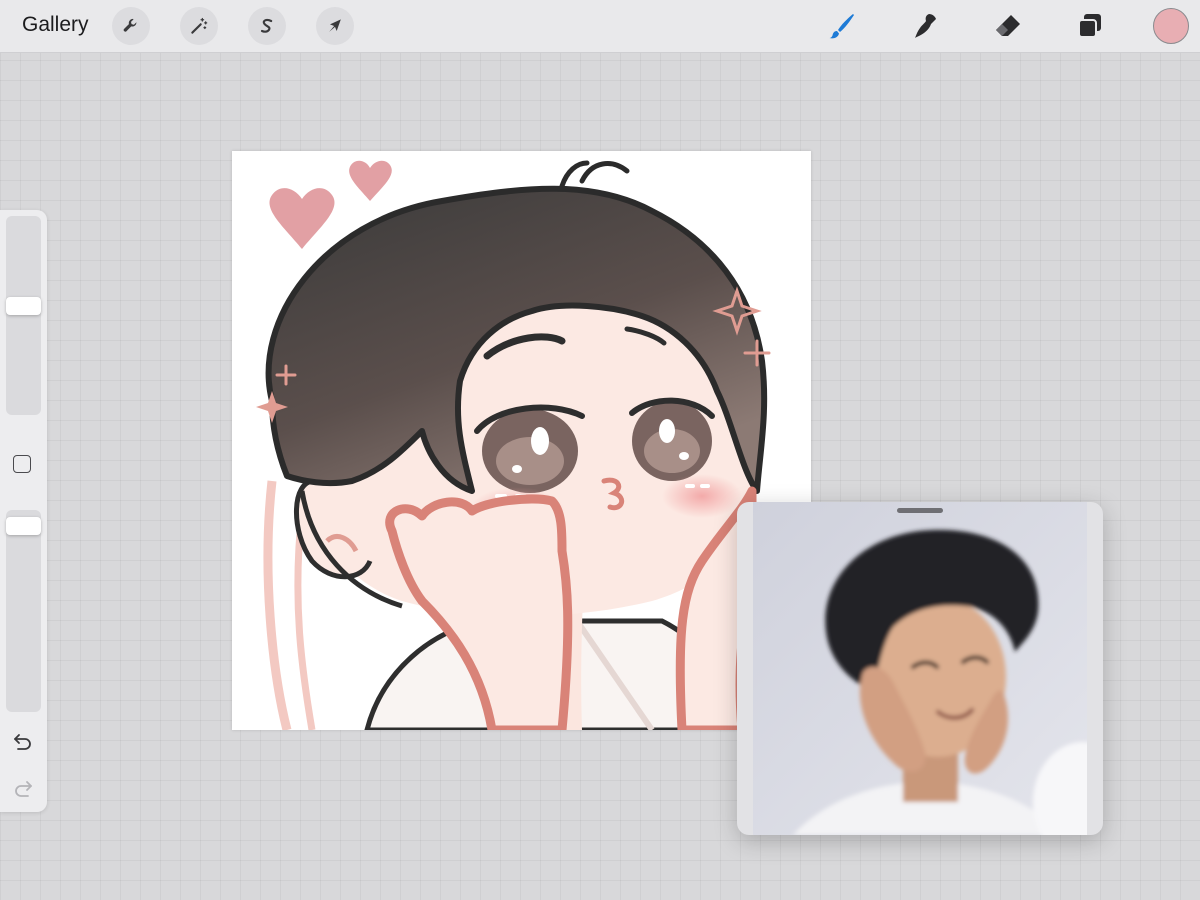 Image resolution: width=1200 pixels, height=900 pixels. What do you see at coordinates (23, 526) in the screenshot?
I see `opacity-knob` at bounding box center [23, 526].